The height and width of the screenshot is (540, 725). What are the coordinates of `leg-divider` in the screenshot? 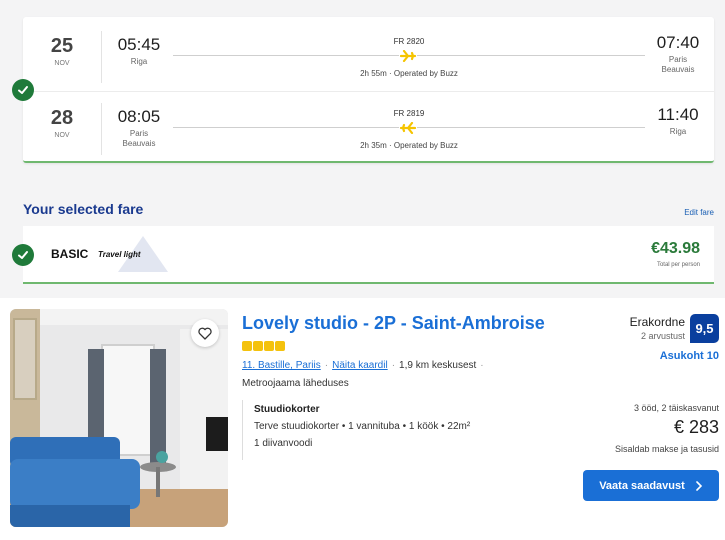 It's located at (368, 91).